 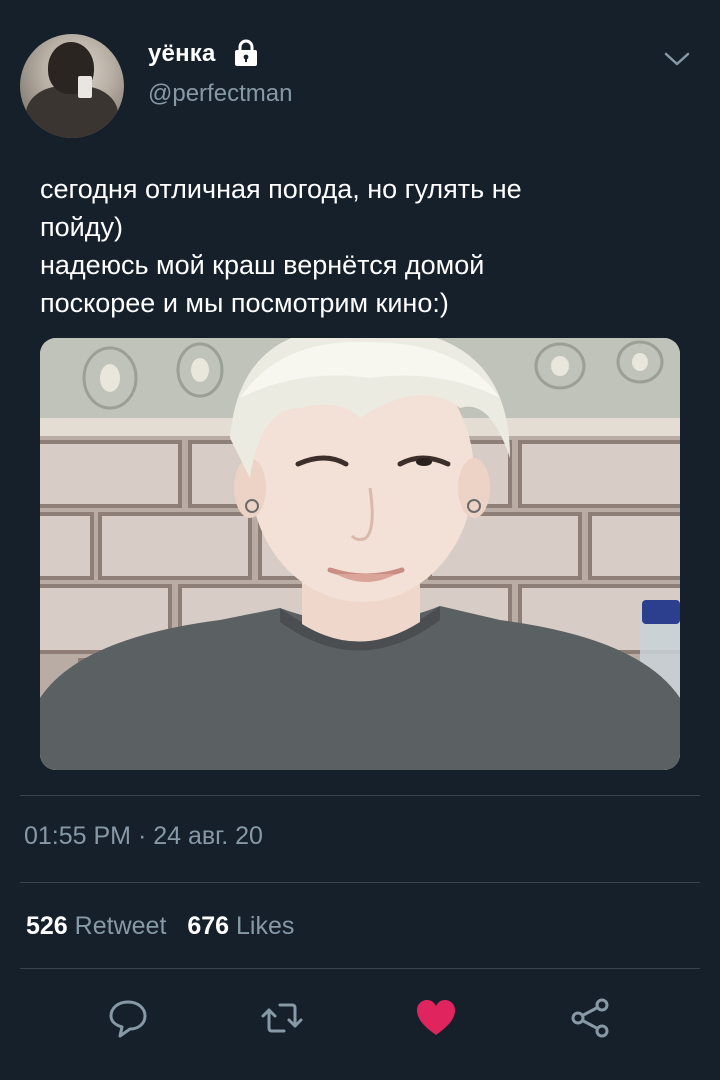 What do you see at coordinates (208, 926) in the screenshot?
I see `like-count: 676` at bounding box center [208, 926].